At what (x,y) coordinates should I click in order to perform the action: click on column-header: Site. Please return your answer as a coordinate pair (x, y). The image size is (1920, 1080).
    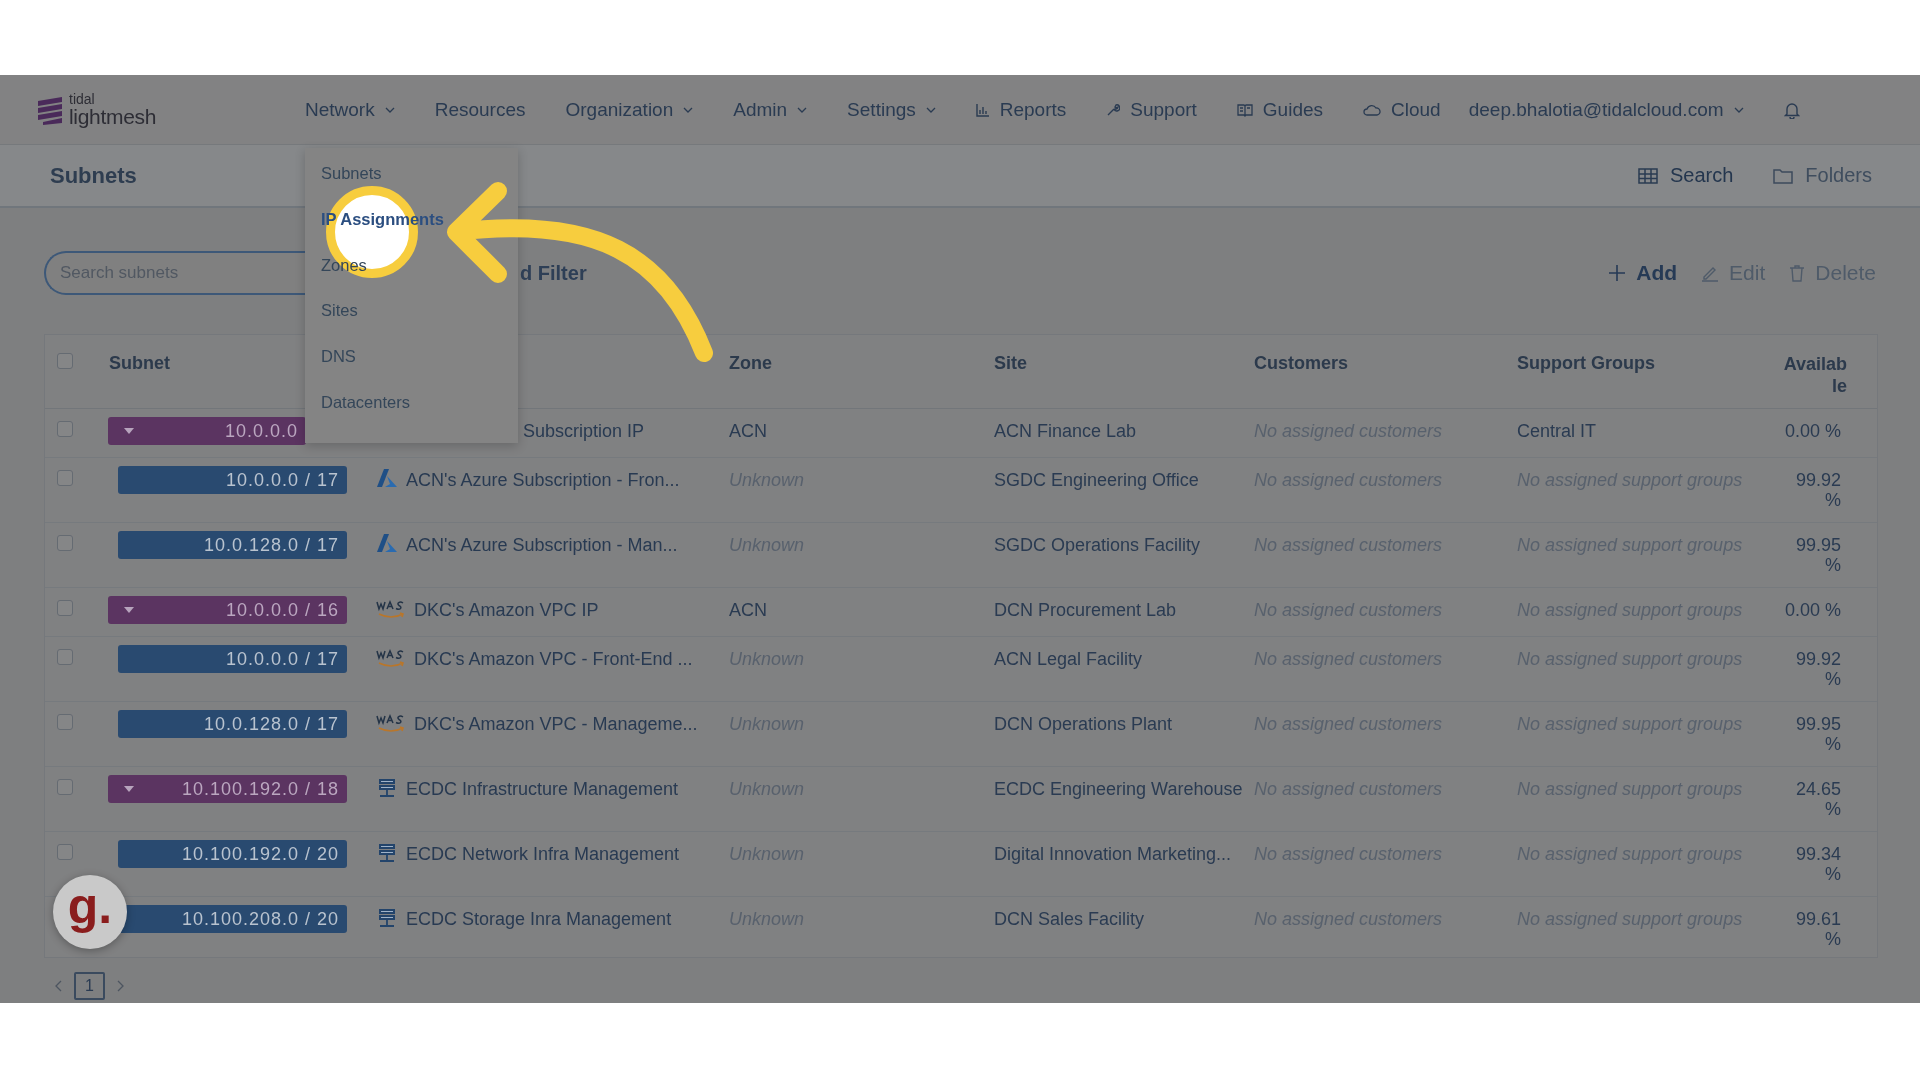
    Looking at the image, I should click on (1010, 363).